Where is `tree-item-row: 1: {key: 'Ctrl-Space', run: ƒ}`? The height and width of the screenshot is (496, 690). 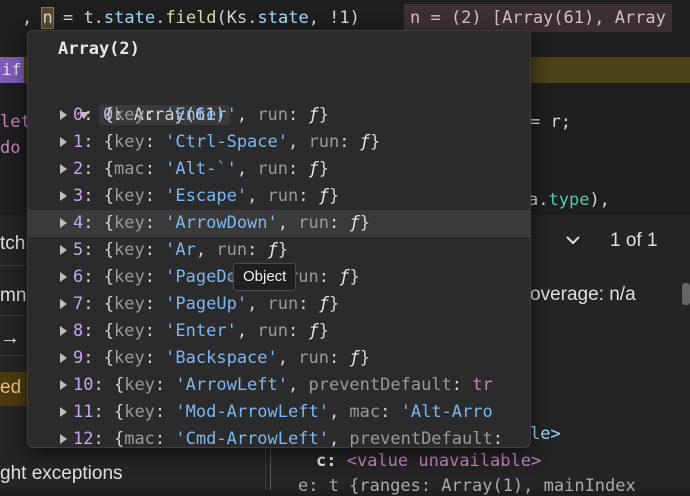
tree-item-row: 1: {key: 'Ctrl-Space', run: ƒ} is located at coordinates (279, 142).